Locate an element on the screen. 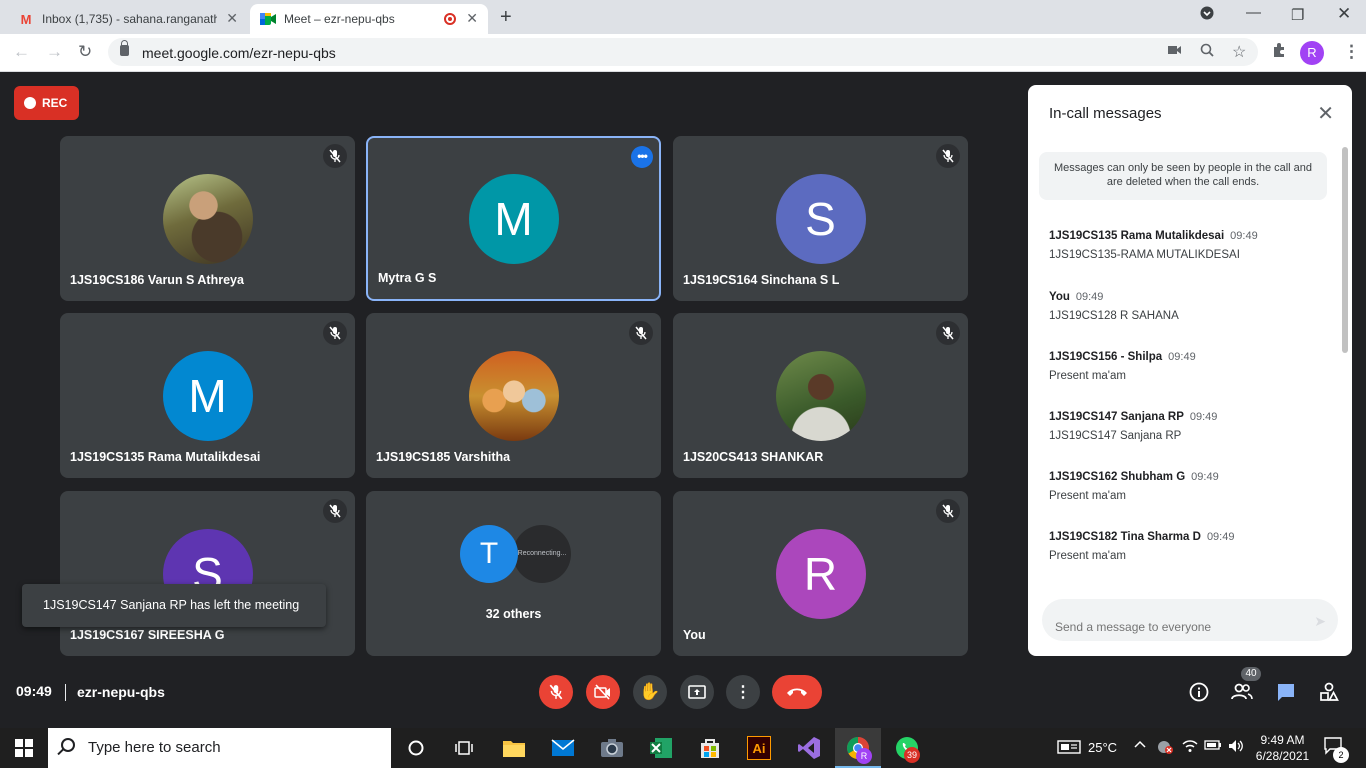 This screenshot has height=768, width=1366. participant-tile: 1JS20CS413 SHANKAR is located at coordinates (820, 395).